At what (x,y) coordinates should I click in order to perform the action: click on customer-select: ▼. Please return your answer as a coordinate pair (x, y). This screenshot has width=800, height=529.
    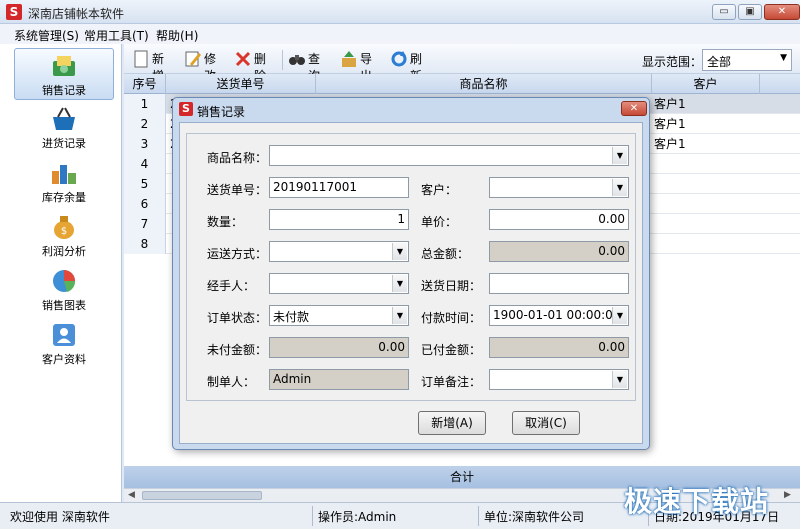
    Looking at the image, I should click on (559, 187).